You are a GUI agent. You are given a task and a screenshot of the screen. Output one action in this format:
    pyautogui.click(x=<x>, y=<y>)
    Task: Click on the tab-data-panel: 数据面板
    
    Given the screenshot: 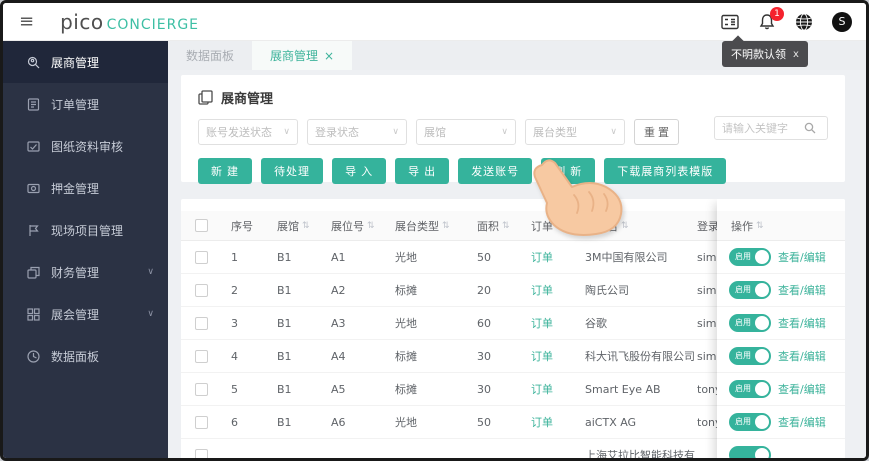 What is the action you would take?
    pyautogui.click(x=210, y=55)
    